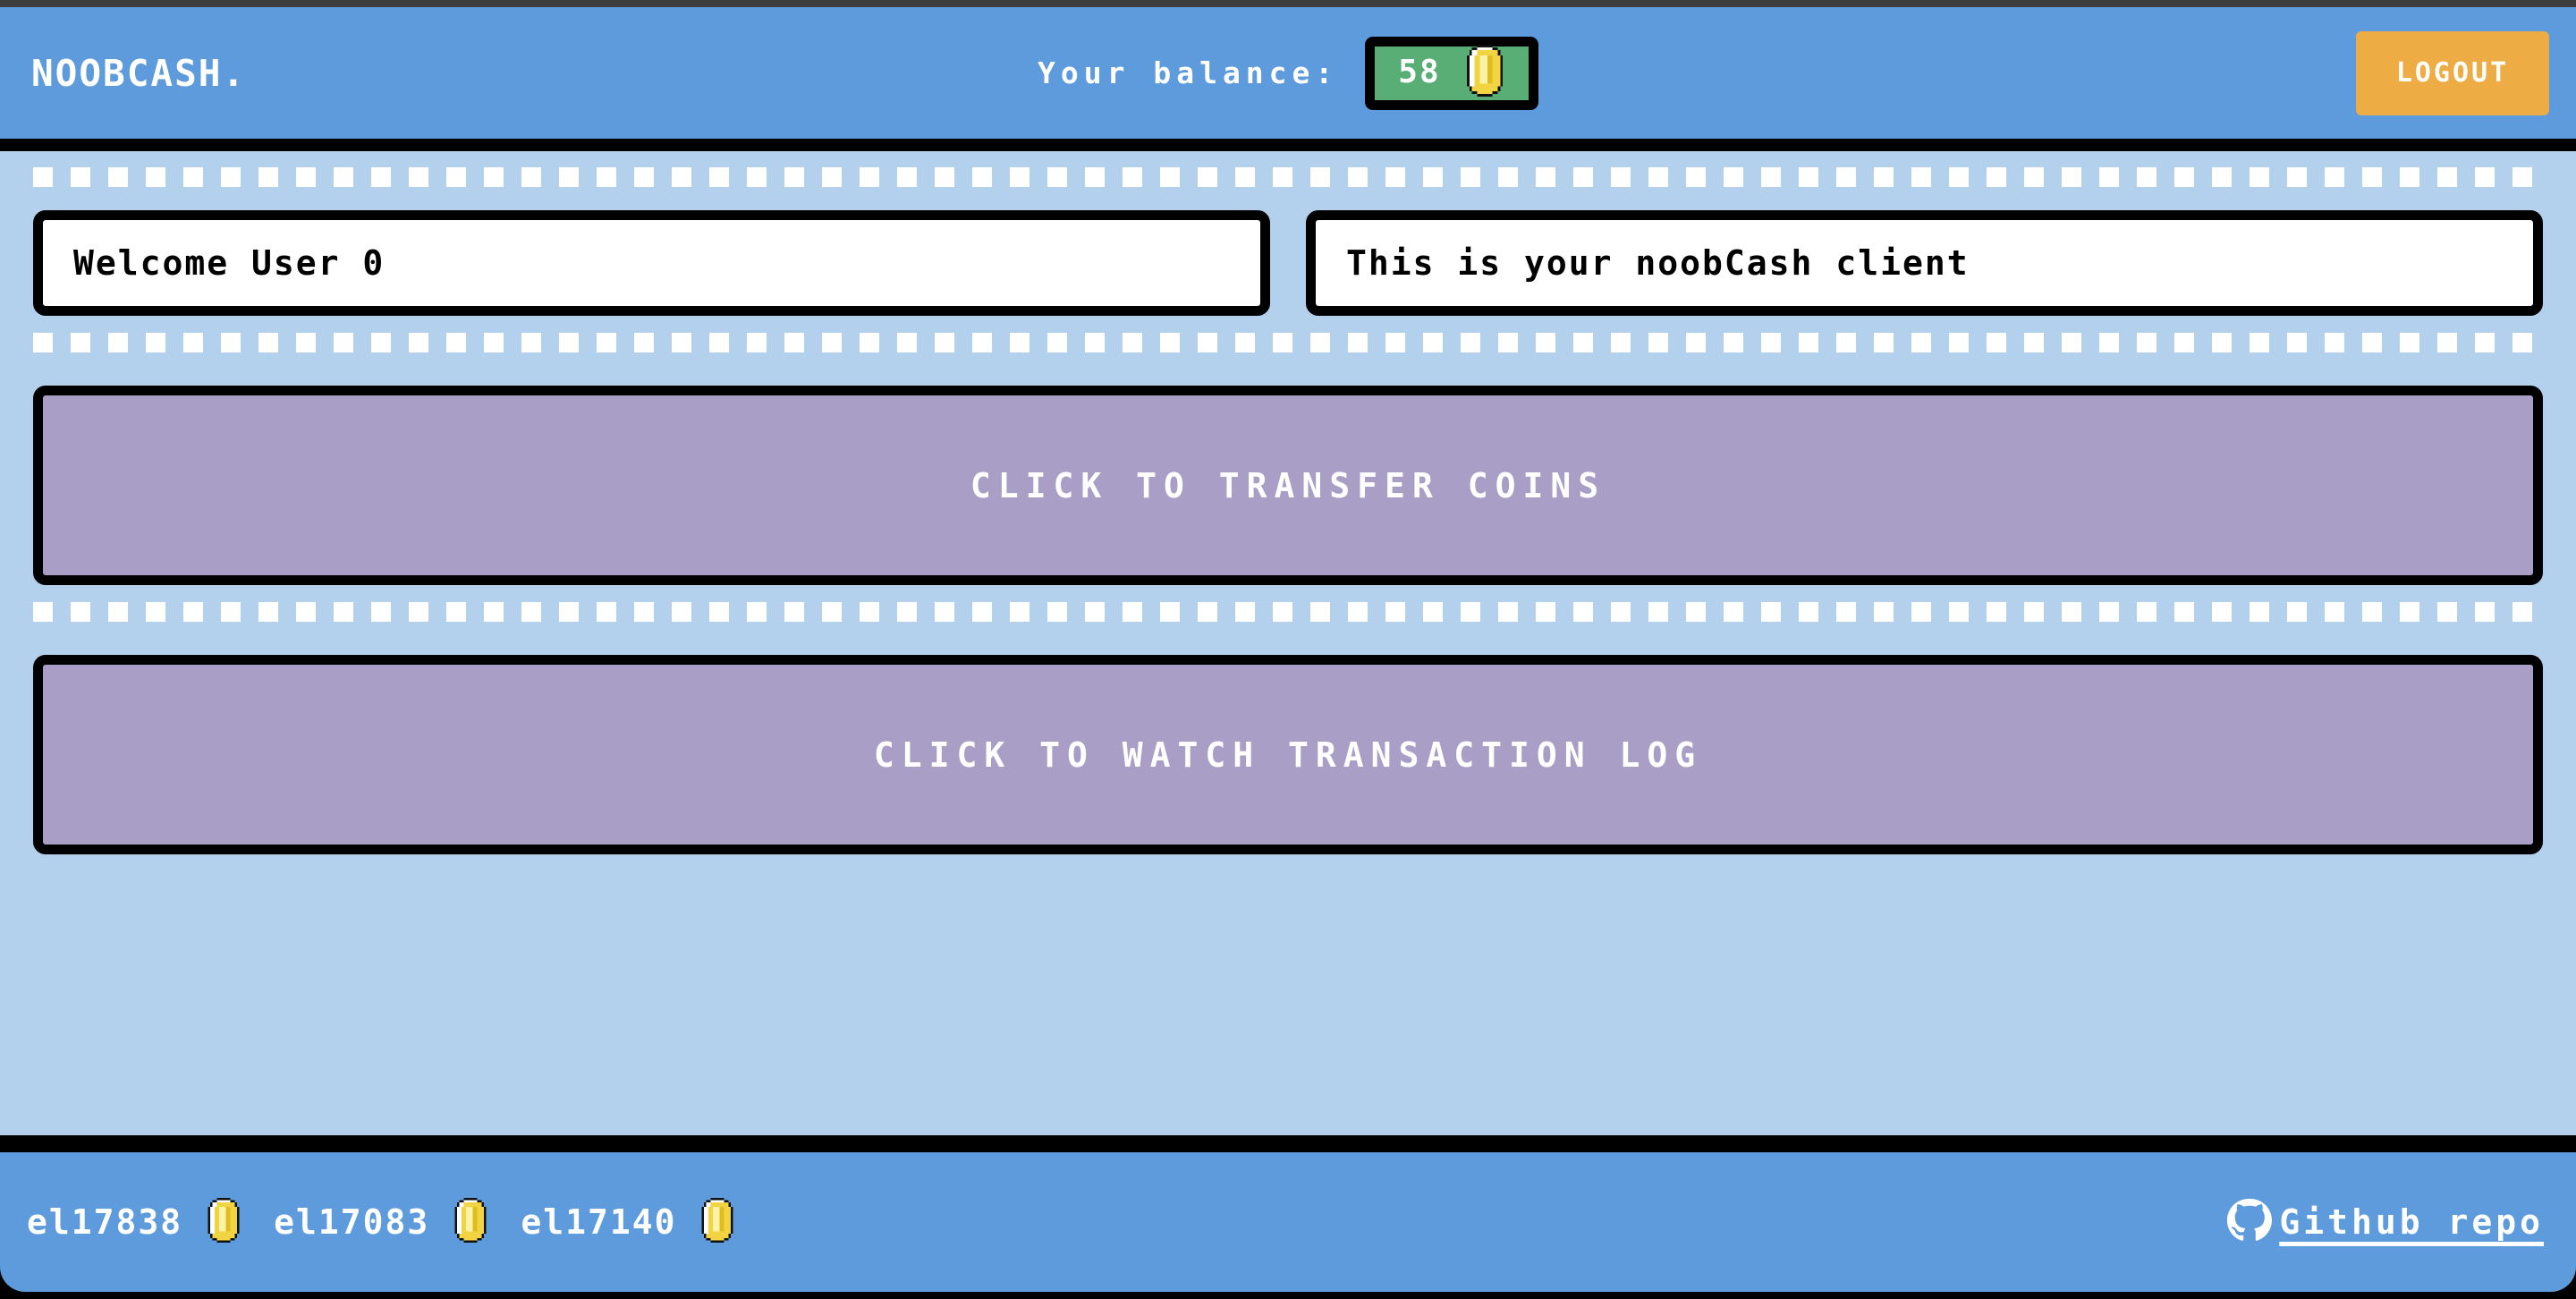 The width and height of the screenshot is (2576, 1299). I want to click on github-repo-link: Github repo, so click(2384, 1222).